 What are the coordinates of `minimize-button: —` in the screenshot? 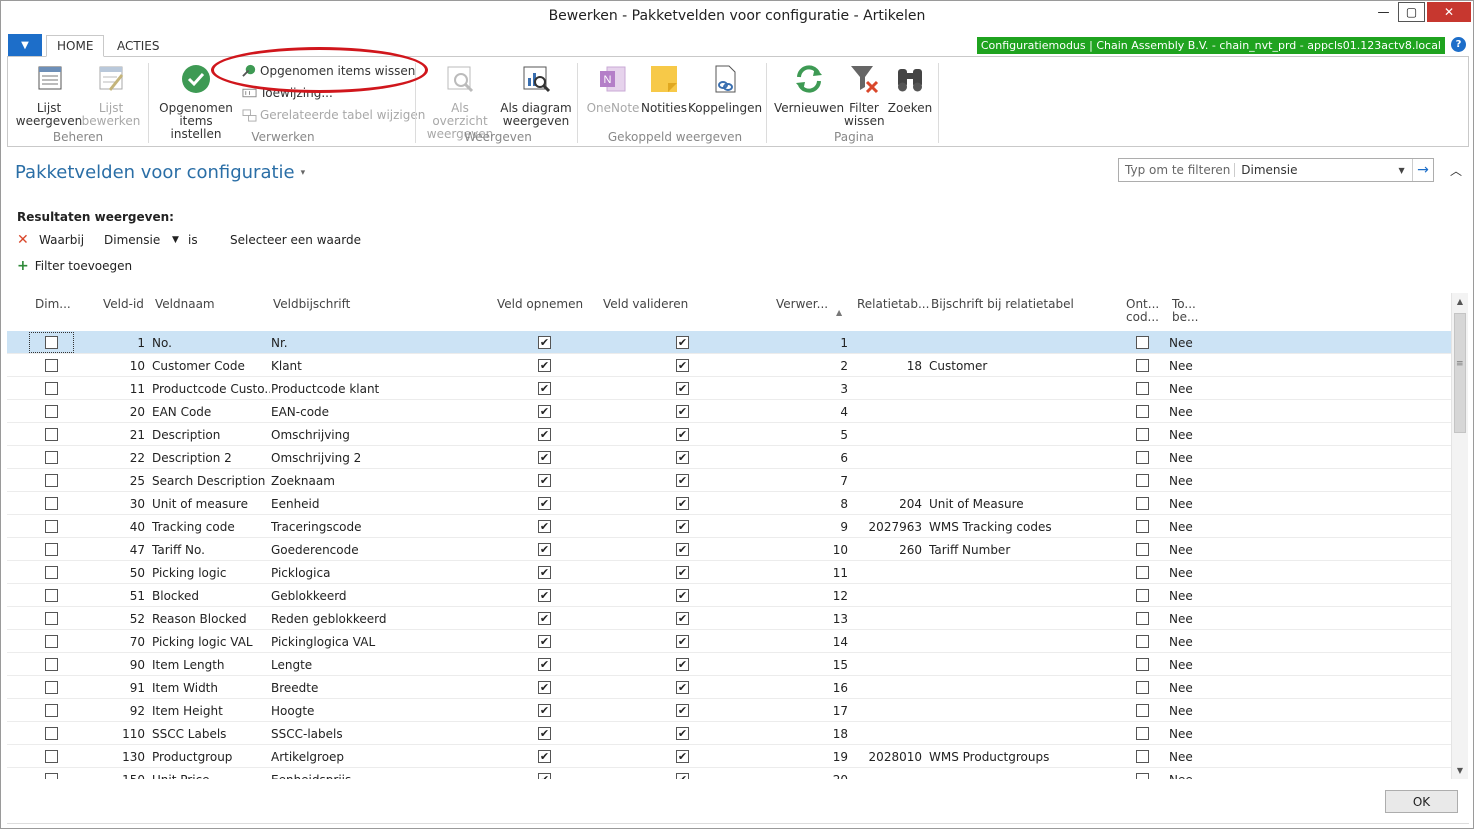 It's located at (1383, 12).